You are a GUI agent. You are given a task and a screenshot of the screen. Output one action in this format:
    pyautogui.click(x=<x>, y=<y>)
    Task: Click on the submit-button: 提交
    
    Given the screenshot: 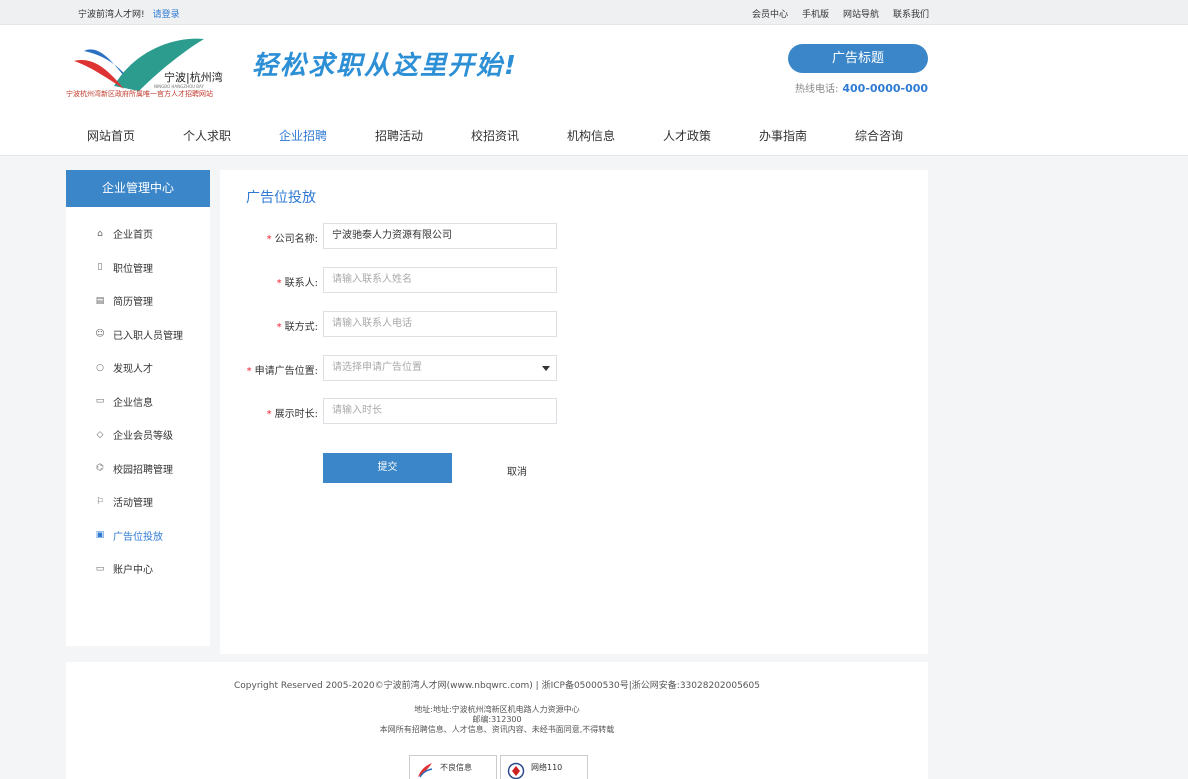 What is the action you would take?
    pyautogui.click(x=387, y=468)
    